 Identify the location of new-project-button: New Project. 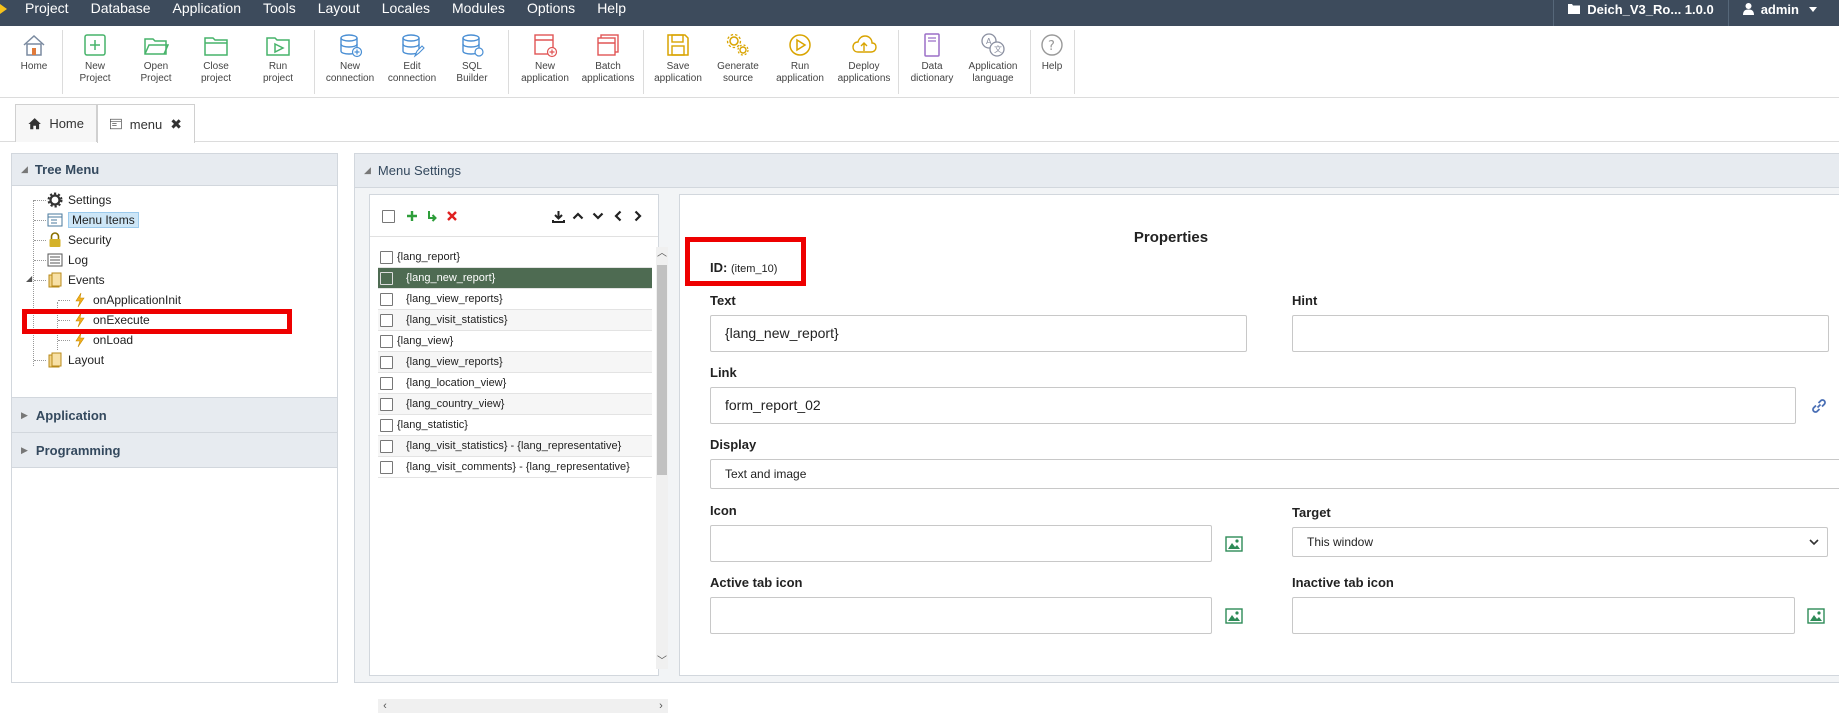
(95, 63).